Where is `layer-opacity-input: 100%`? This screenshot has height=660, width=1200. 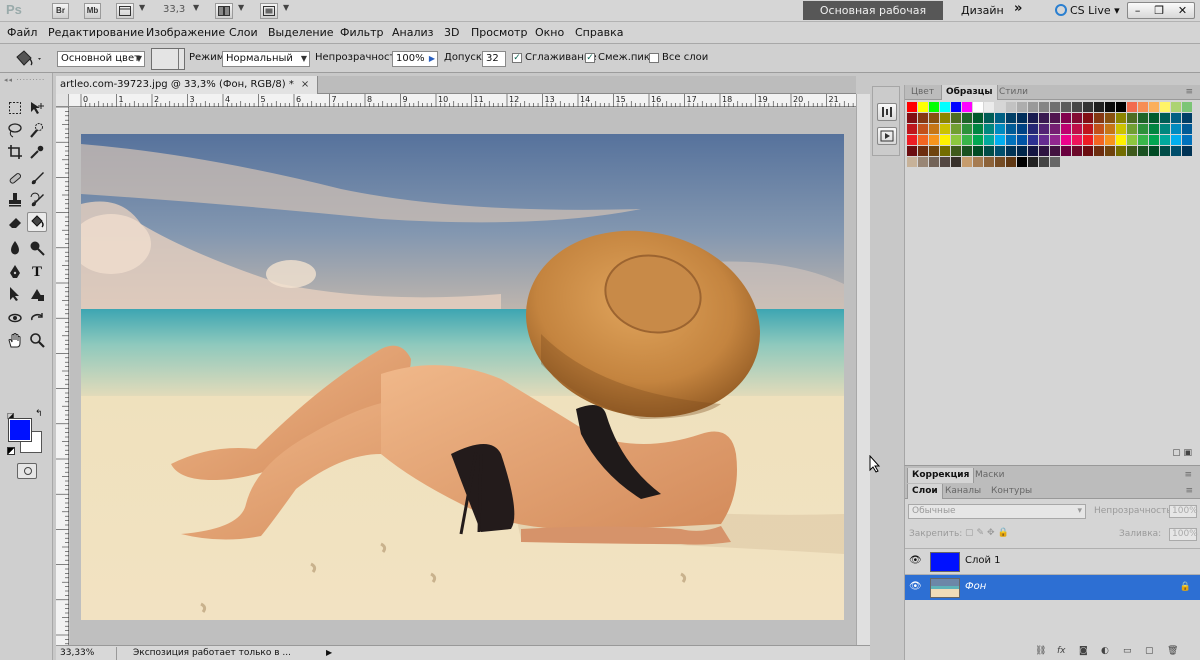
layer-opacity-input: 100% is located at coordinates (1183, 511).